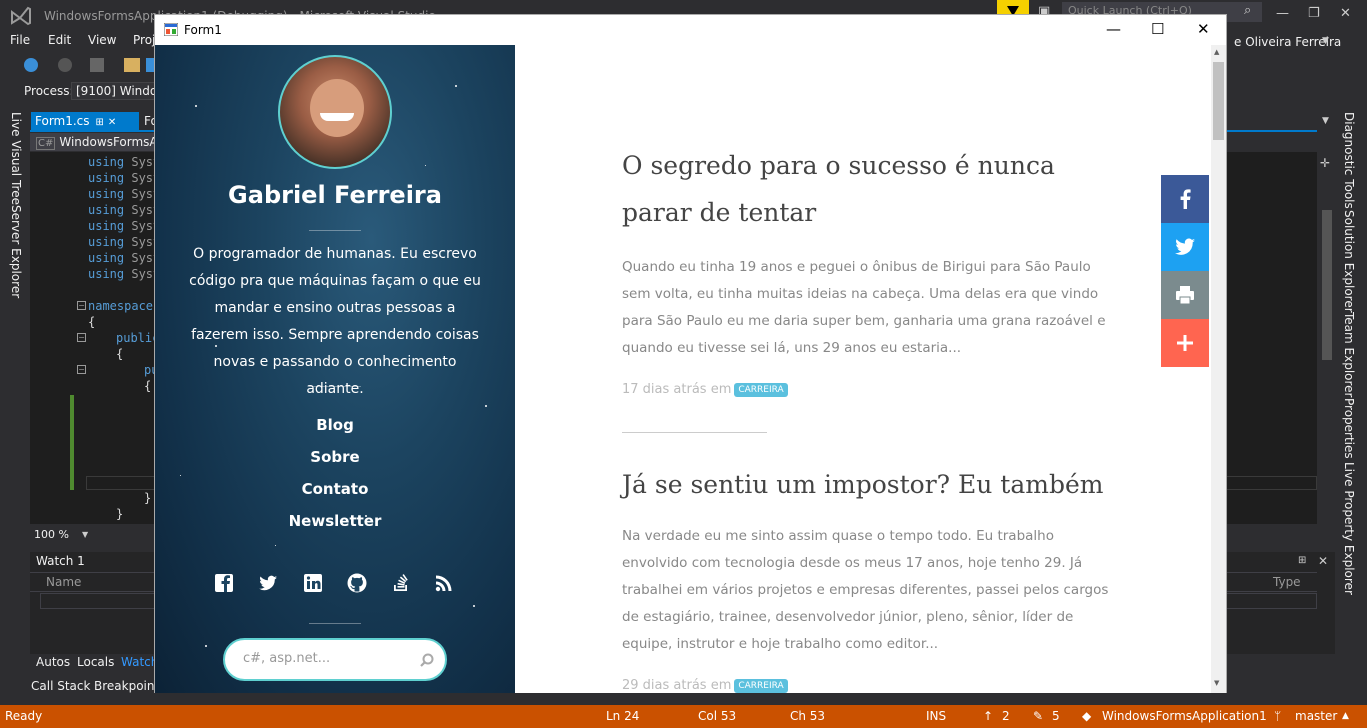 The image size is (1367, 728). Describe the element at coordinates (401, 583) in the screenshot. I see `stackoverflow-icon` at that location.